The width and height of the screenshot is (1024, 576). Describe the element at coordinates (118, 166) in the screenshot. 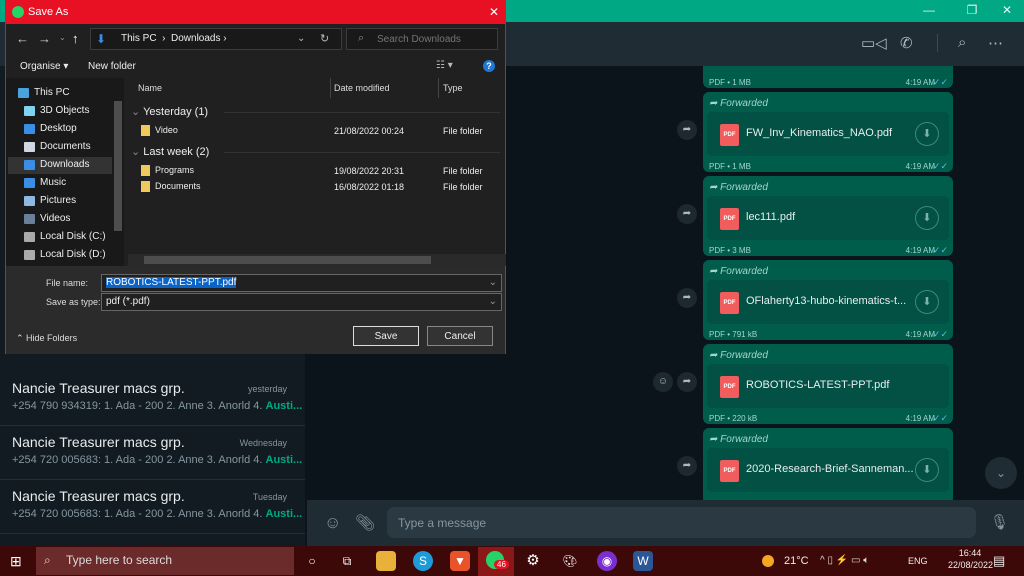

I see `nav-scrollbar` at that location.